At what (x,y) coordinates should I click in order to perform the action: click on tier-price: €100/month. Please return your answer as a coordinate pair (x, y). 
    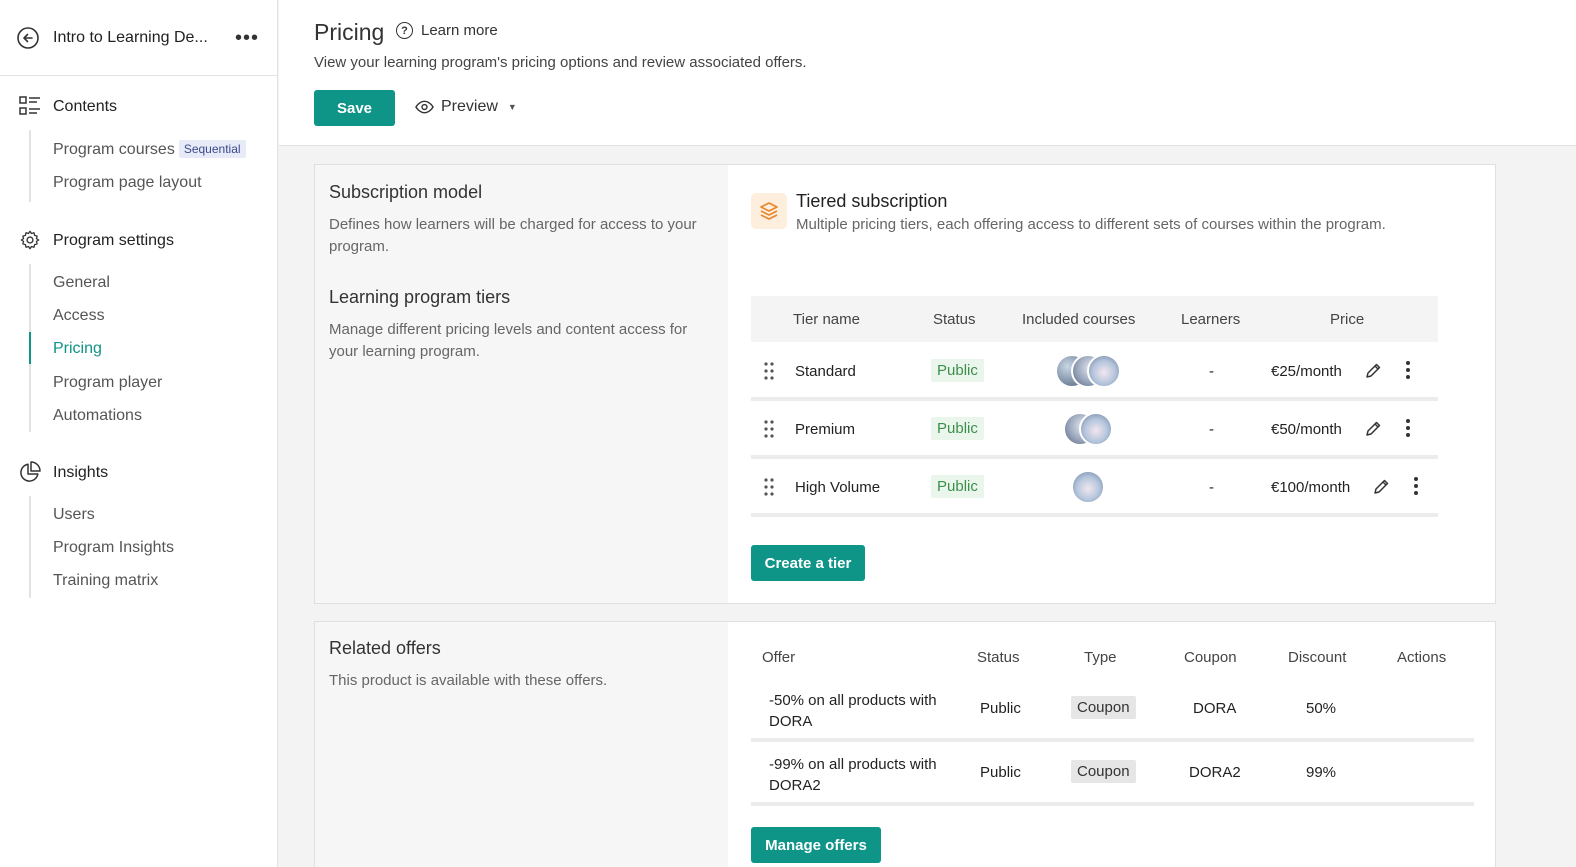
    Looking at the image, I should click on (1311, 487).